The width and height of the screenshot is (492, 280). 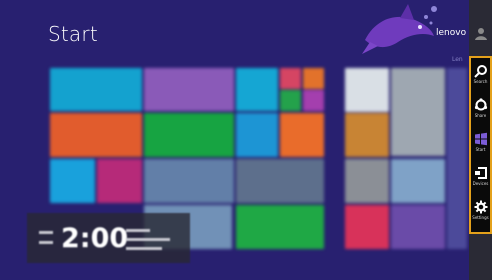 I want to click on tile-purple-wide, so click(x=418, y=227).